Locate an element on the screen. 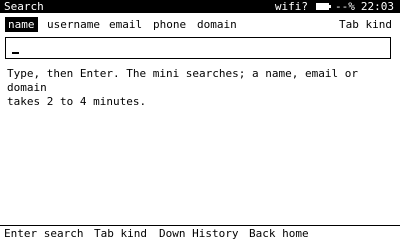 This screenshot has width=400, height=240. kind-tab-domain: domain is located at coordinates (217, 24).